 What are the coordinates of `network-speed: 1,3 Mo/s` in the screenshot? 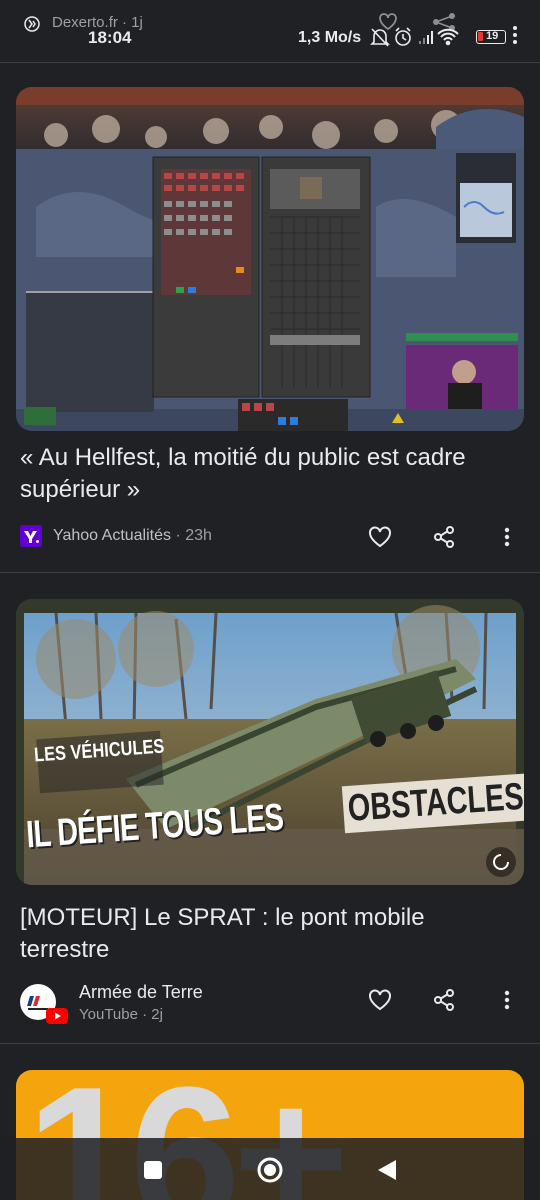 It's located at (330, 37).